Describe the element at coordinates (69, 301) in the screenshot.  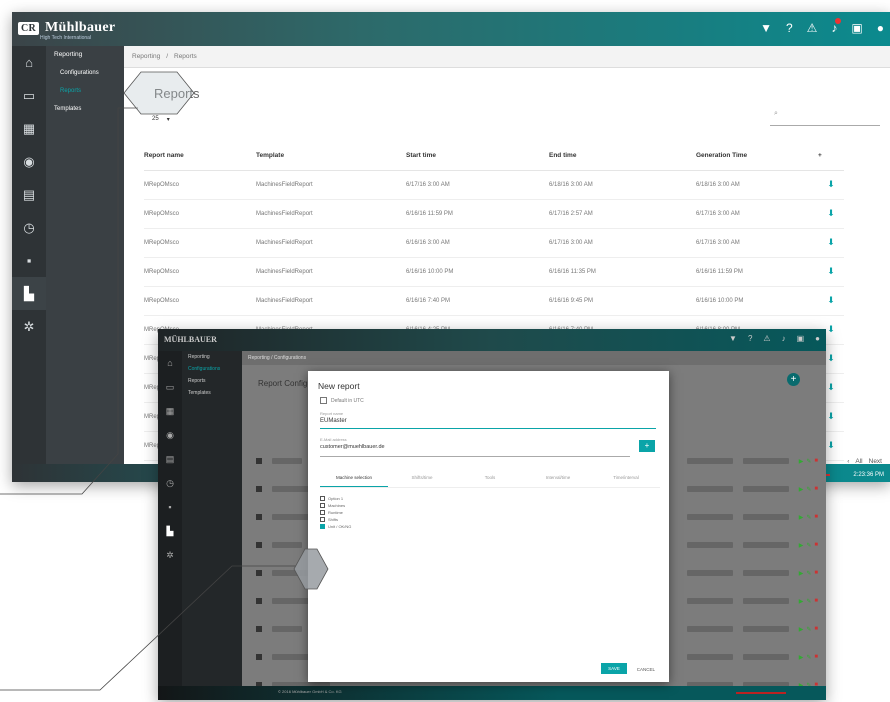
I see `callout-line-reports` at that location.